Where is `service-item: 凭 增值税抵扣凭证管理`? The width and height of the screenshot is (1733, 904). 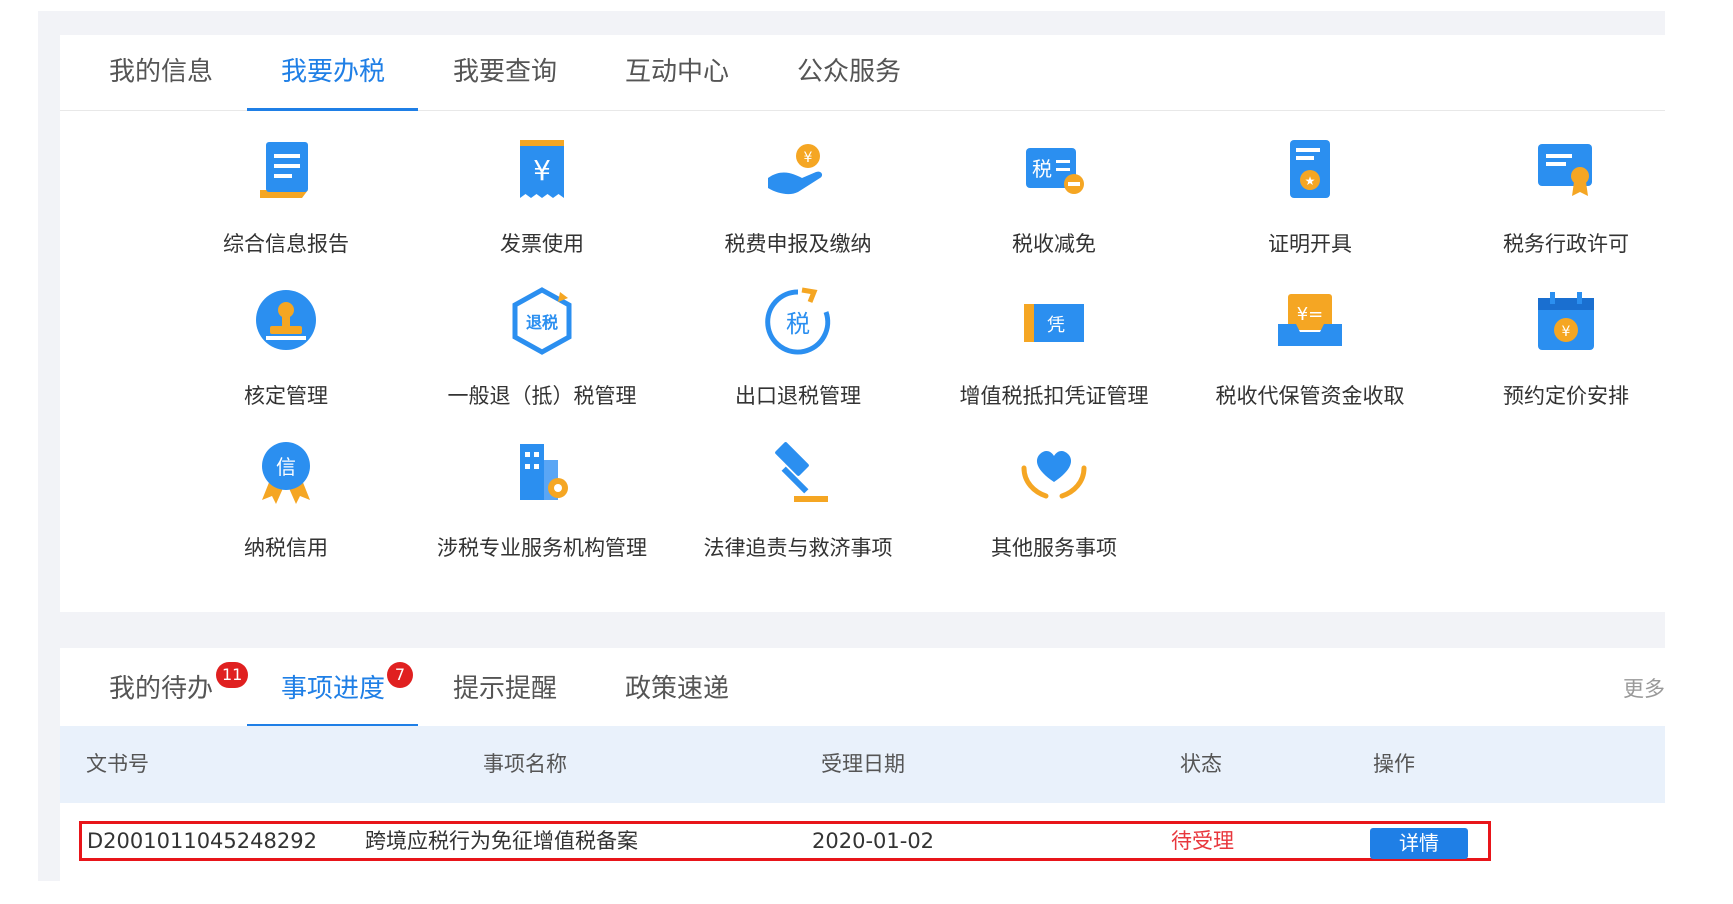
service-item: 凭 增值税抵扣凭证管理 is located at coordinates (1054, 338).